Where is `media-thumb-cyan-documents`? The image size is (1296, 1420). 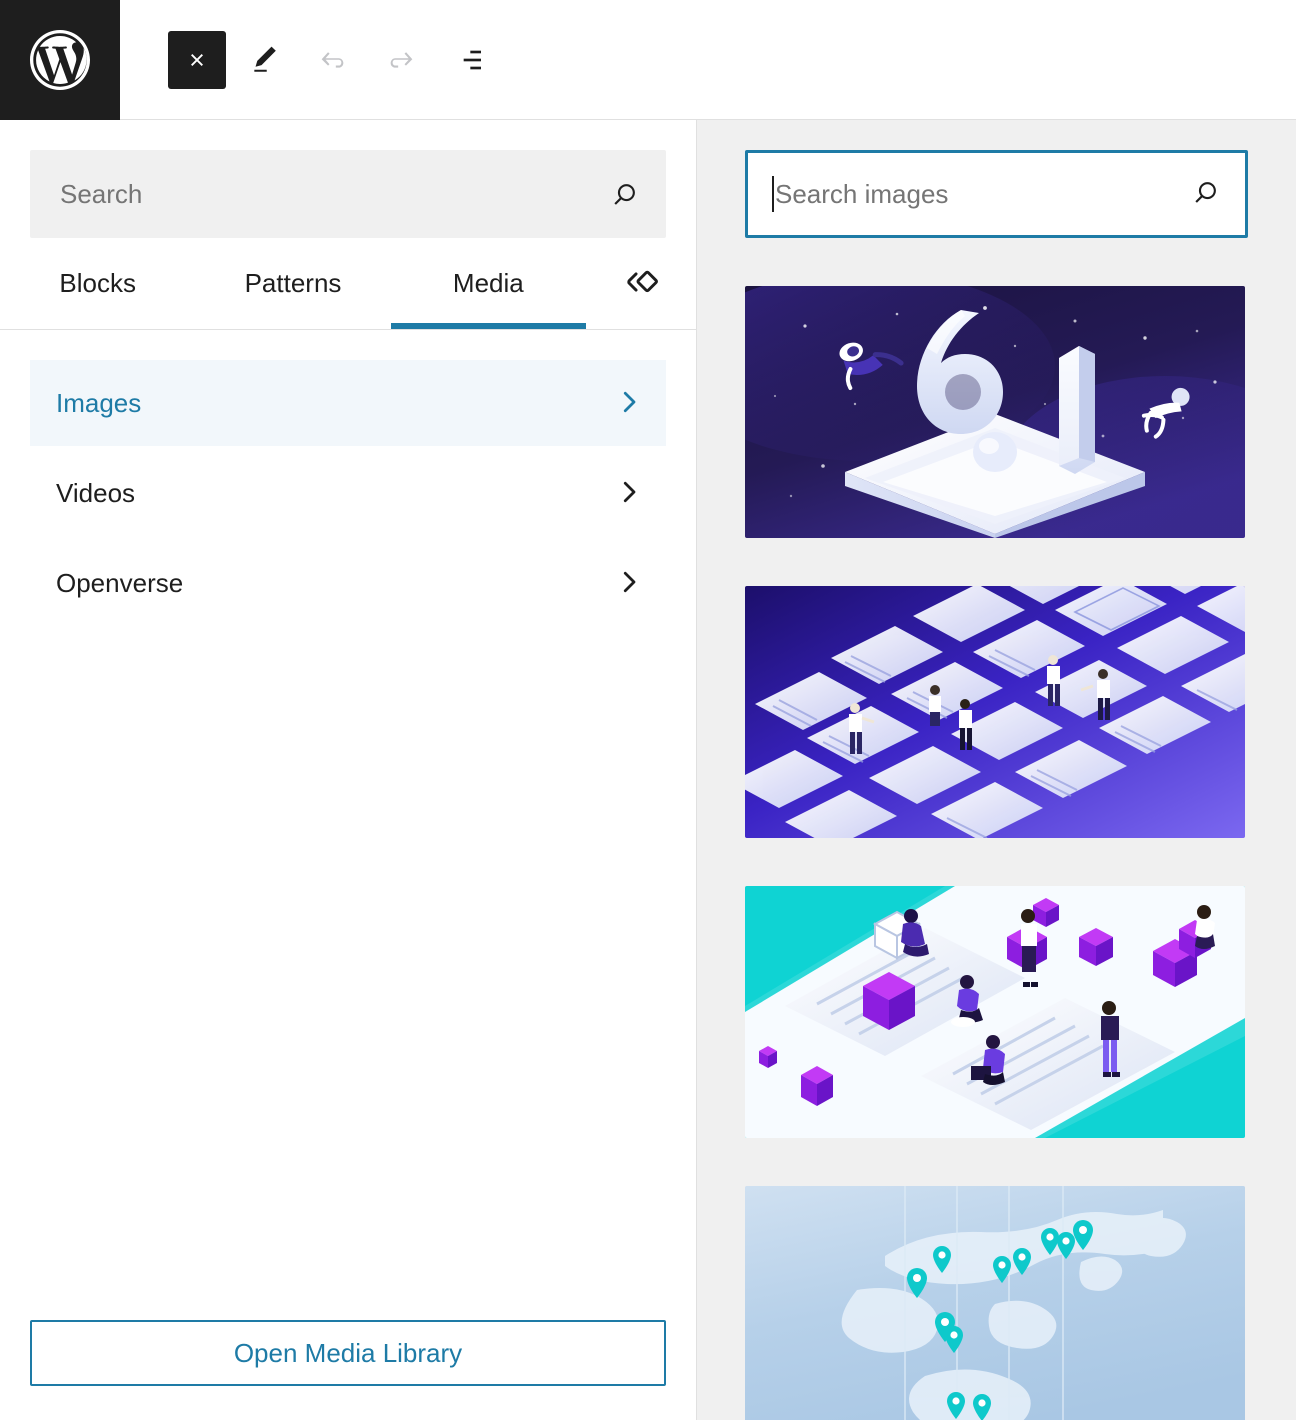
media-thumb-cyan-documents is located at coordinates (995, 1012).